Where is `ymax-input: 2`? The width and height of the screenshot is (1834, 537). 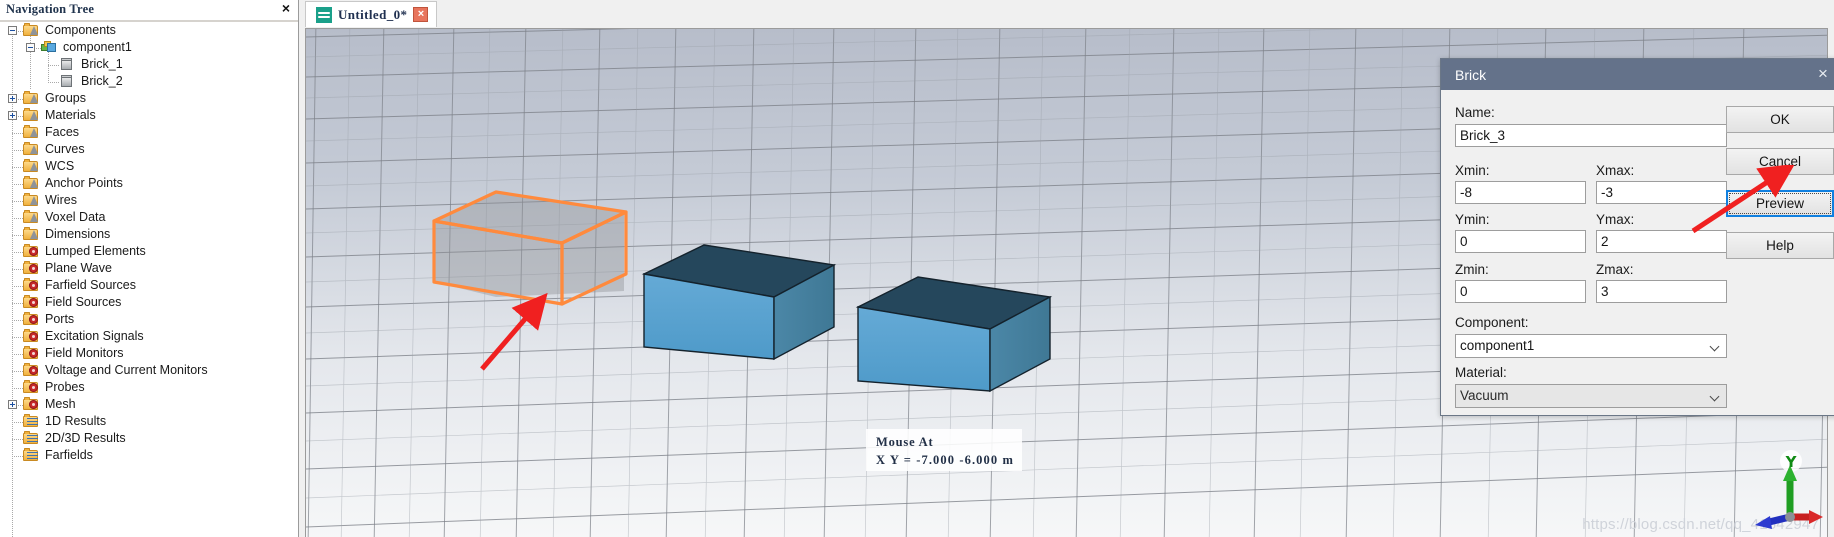
ymax-input: 2 is located at coordinates (1661, 241).